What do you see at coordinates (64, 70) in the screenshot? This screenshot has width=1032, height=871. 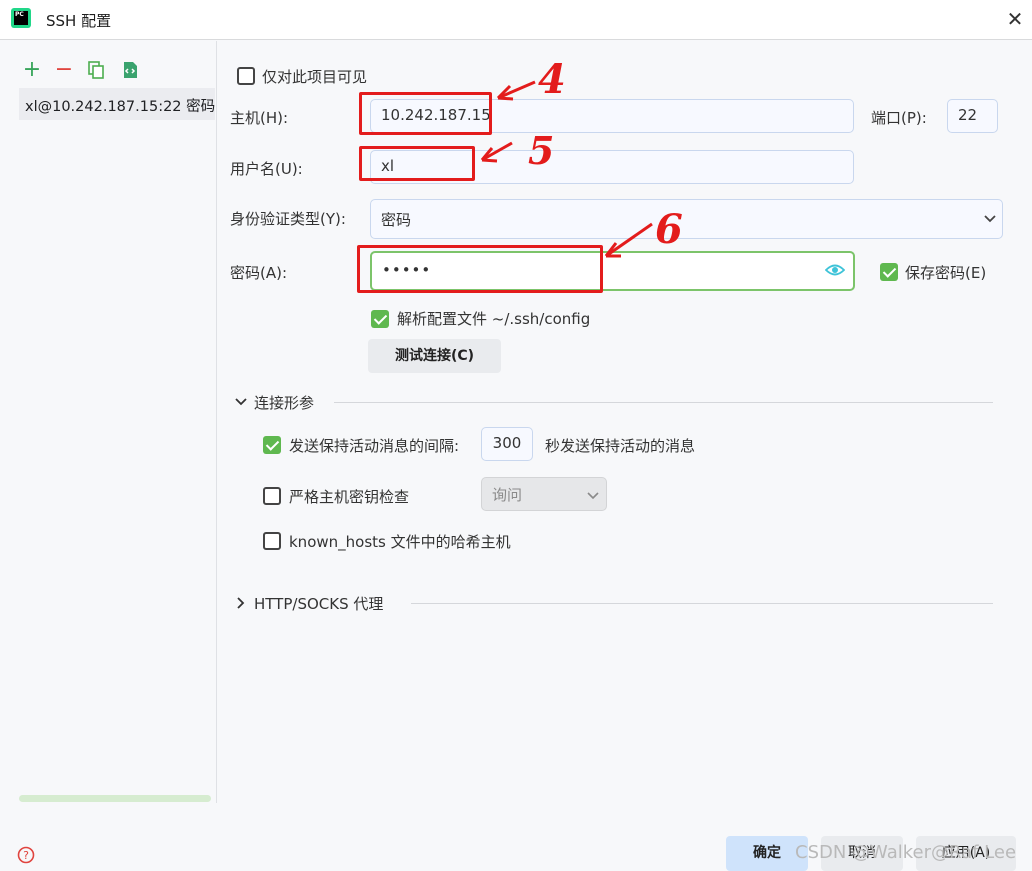 I see `remove-icon: −` at bounding box center [64, 70].